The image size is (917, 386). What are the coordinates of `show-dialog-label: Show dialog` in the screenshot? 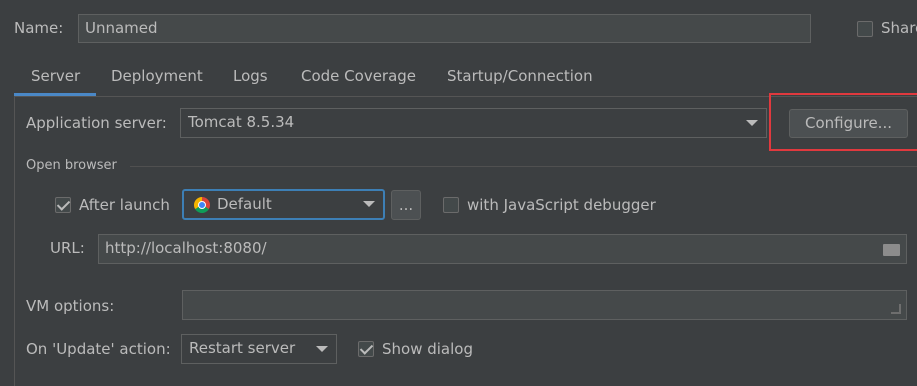 It's located at (427, 349).